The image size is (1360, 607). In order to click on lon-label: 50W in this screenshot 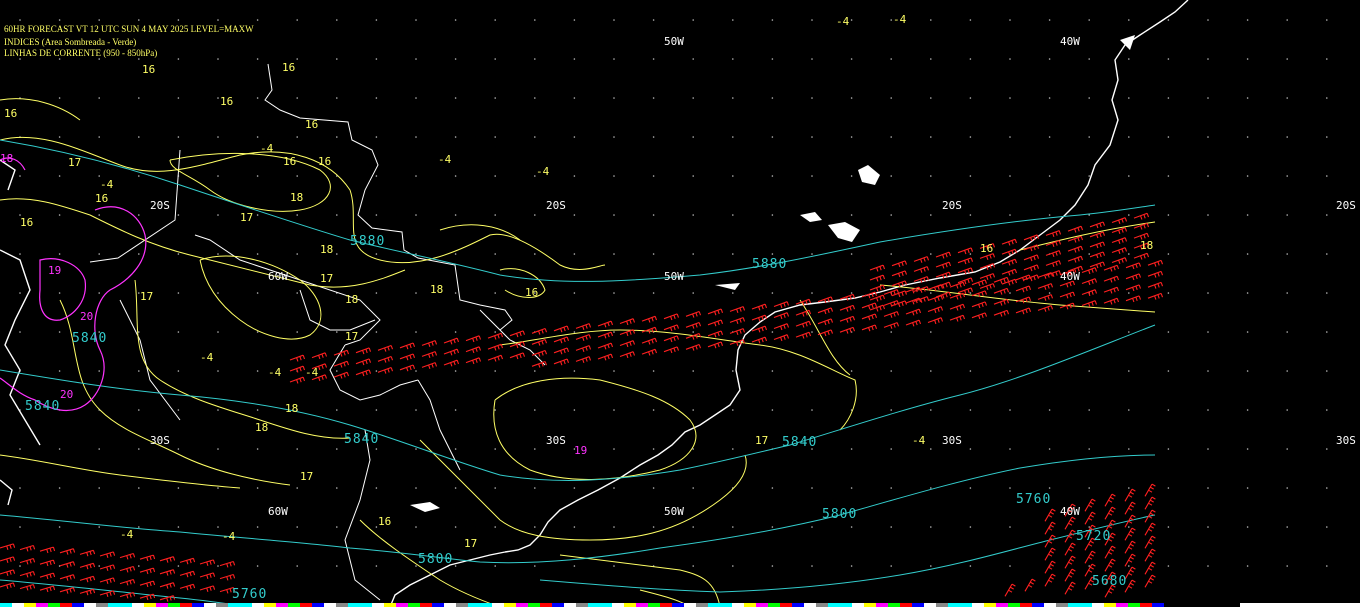, I will do `click(674, 41)`.